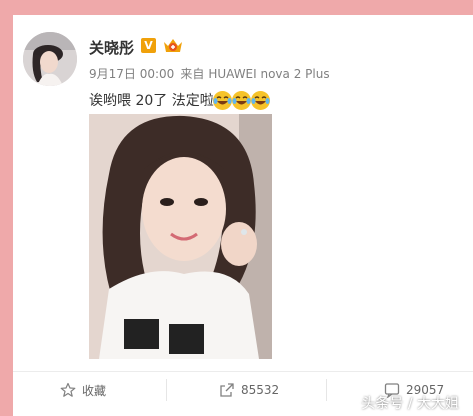  Describe the element at coordinates (151, 101) in the screenshot. I see `post-text-content: 诶哟喂 20了 法定啦` at that location.